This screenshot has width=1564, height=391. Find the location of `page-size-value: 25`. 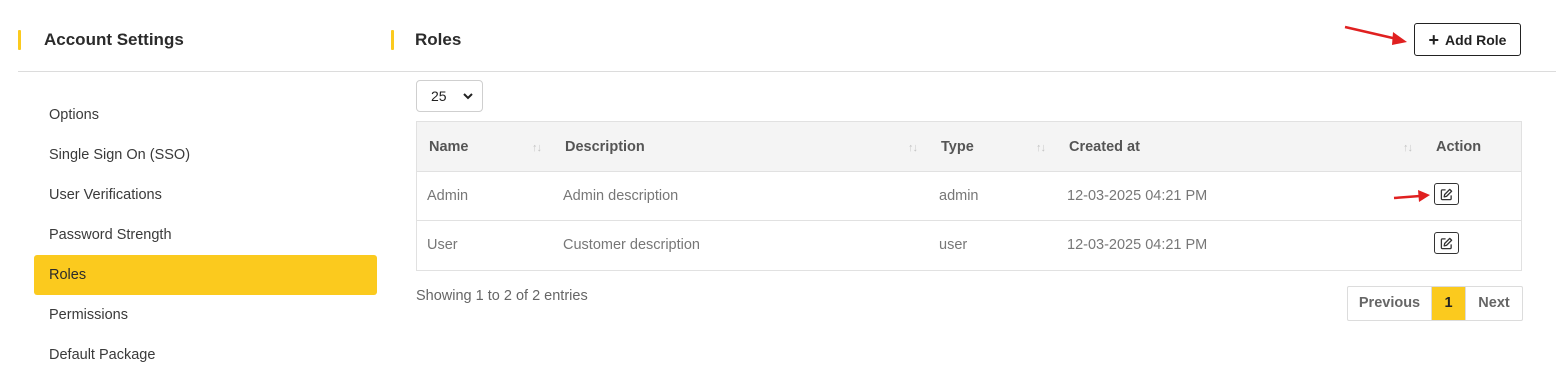

page-size-value: 25 is located at coordinates (439, 96).